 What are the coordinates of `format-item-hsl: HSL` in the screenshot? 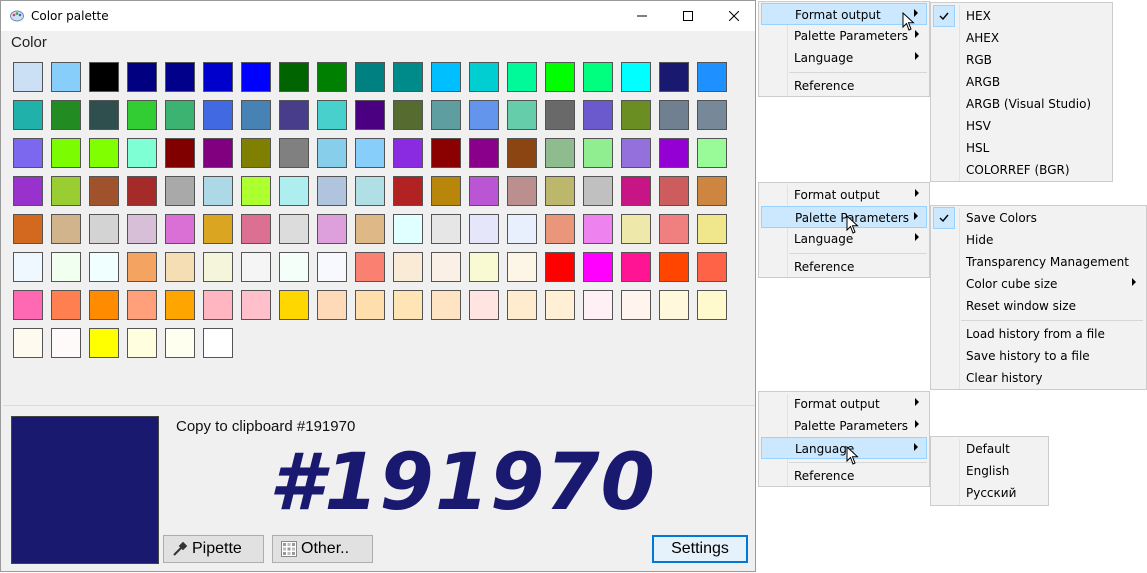 It's located at (1021, 148).